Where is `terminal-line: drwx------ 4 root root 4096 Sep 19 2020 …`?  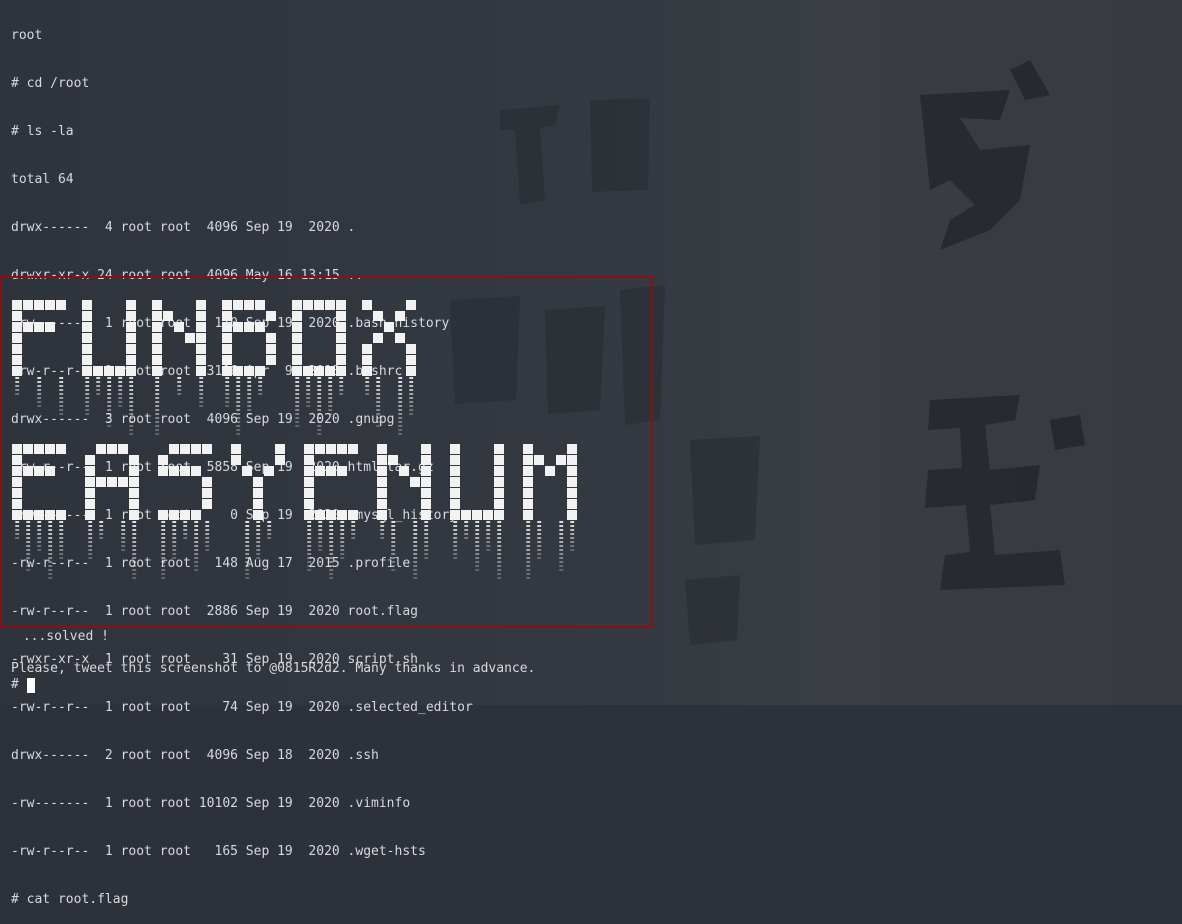 terminal-line: drwx------ 4 root root 4096 Sep 19 2020 … is located at coordinates (183, 227).